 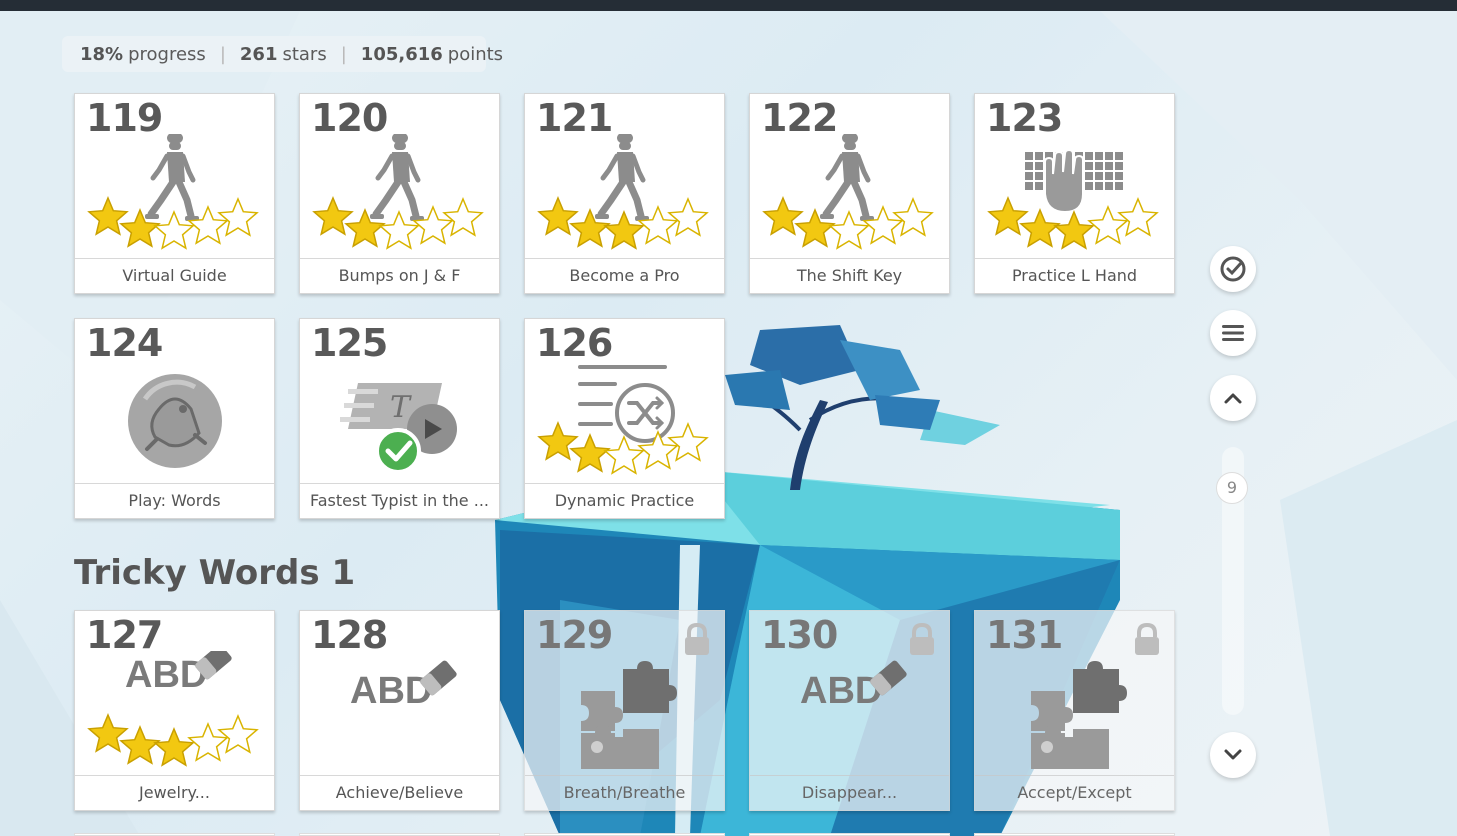 I want to click on checklist-button, so click(x=1233, y=269).